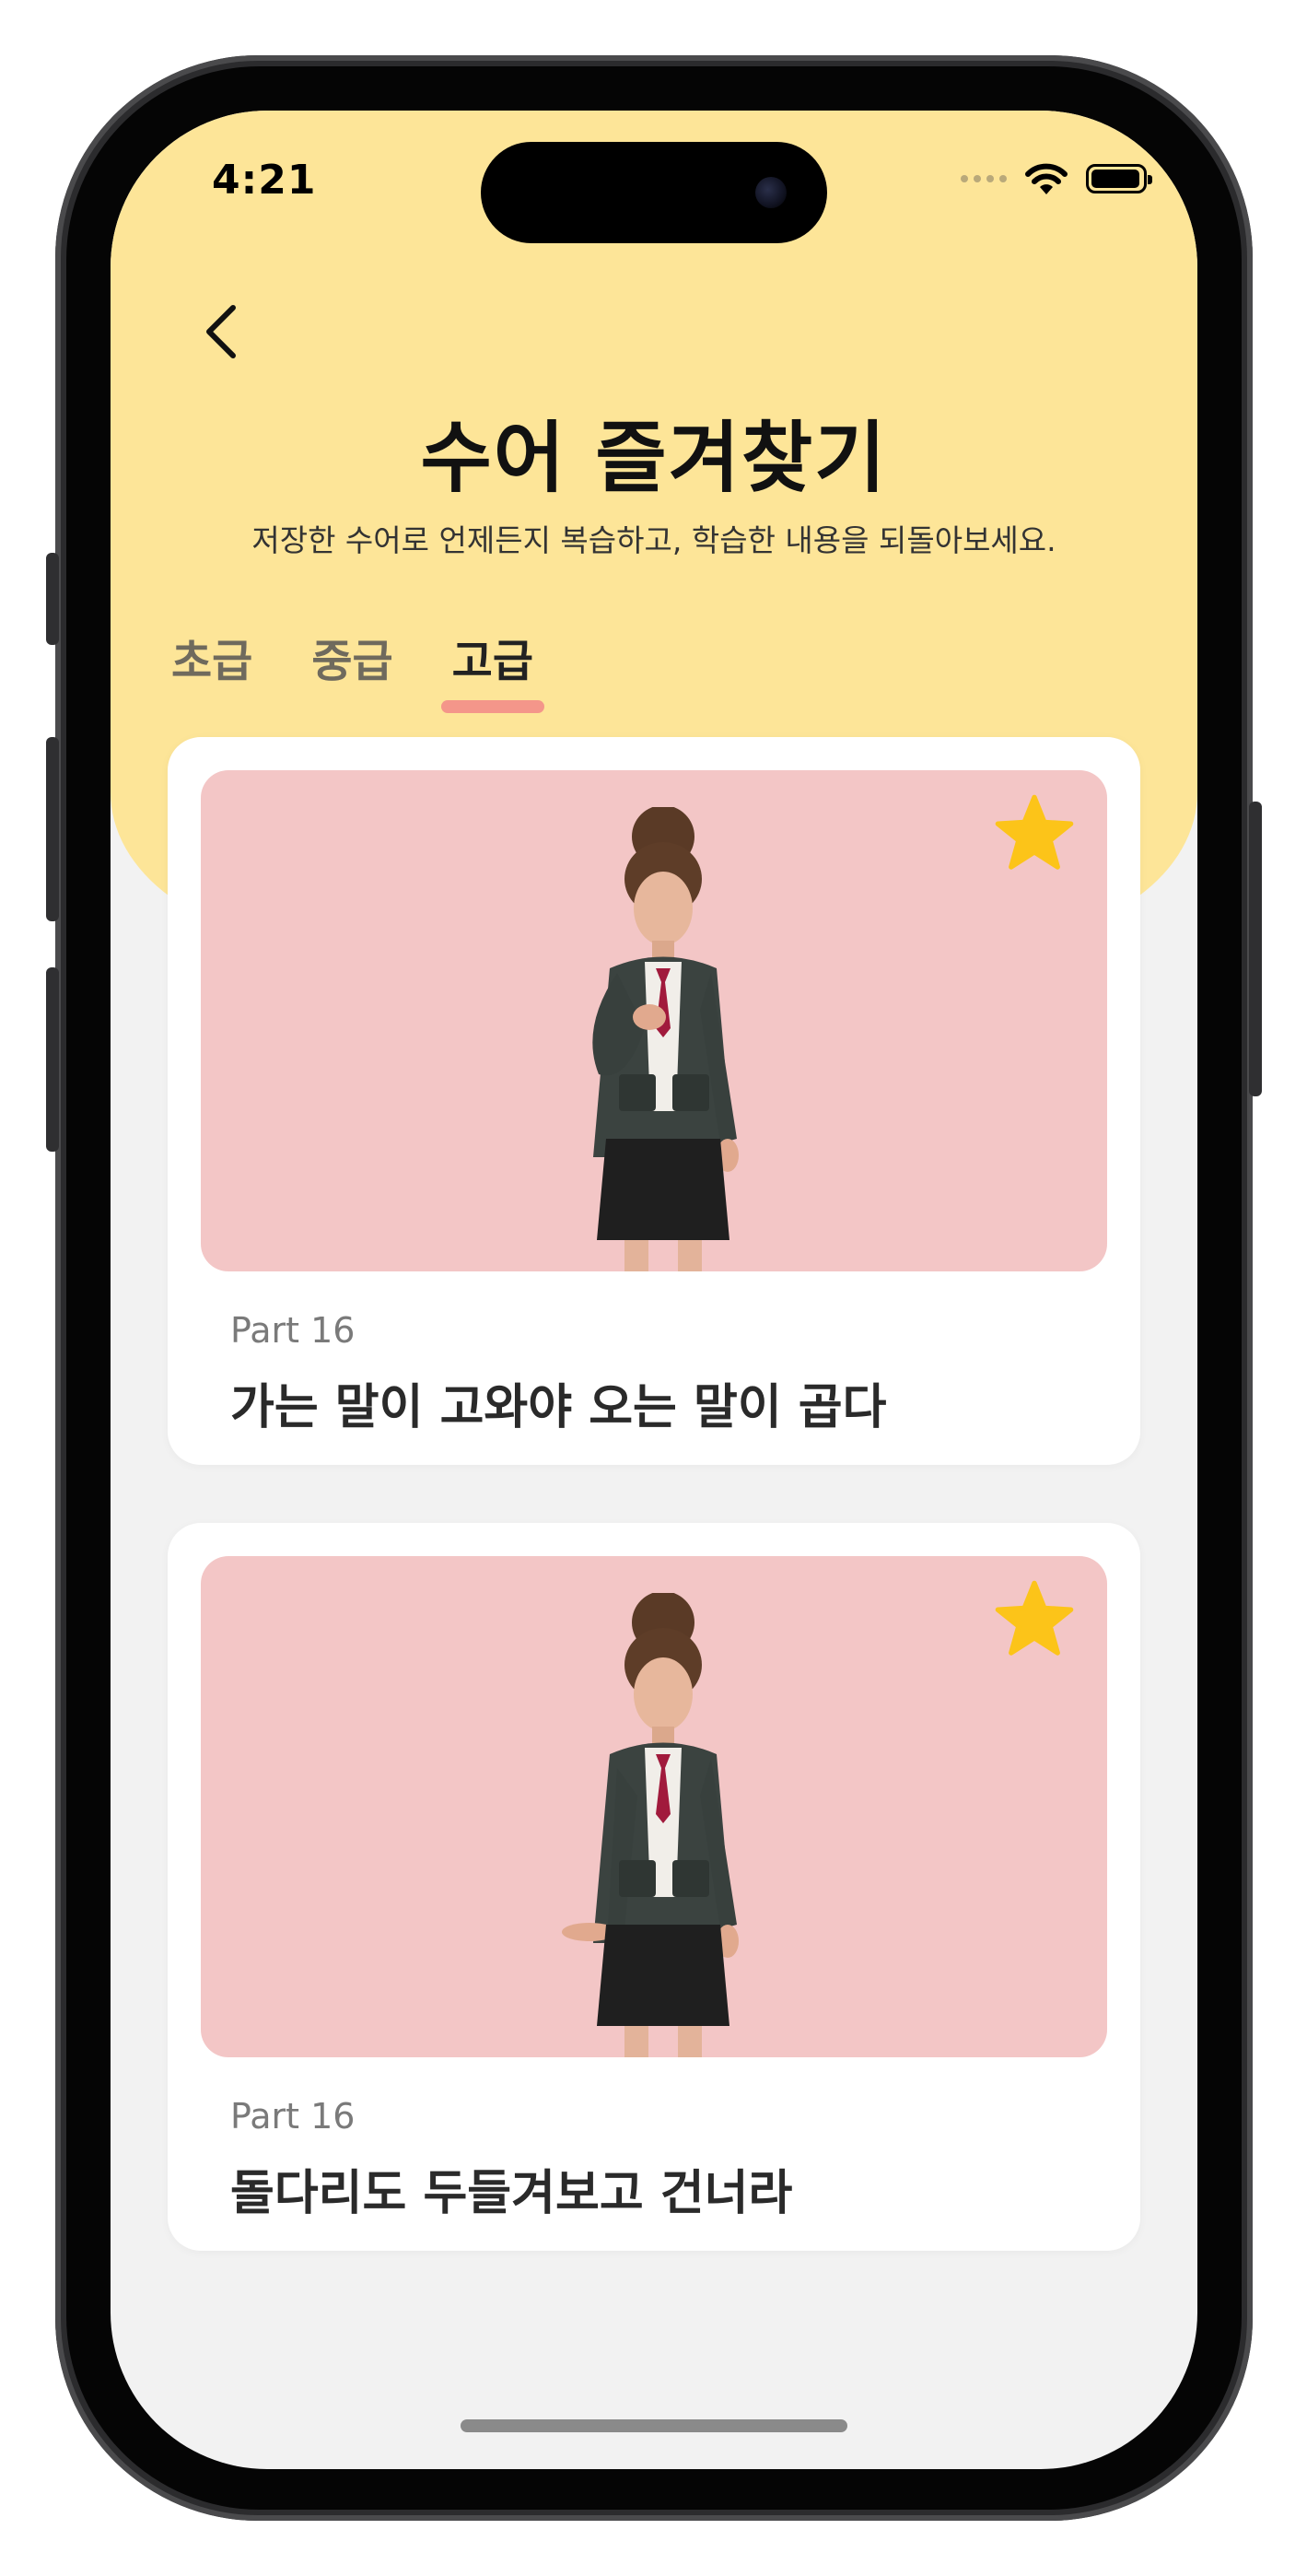  Describe the element at coordinates (352, 668) in the screenshot. I see `tab-intermediate: 중급` at that location.